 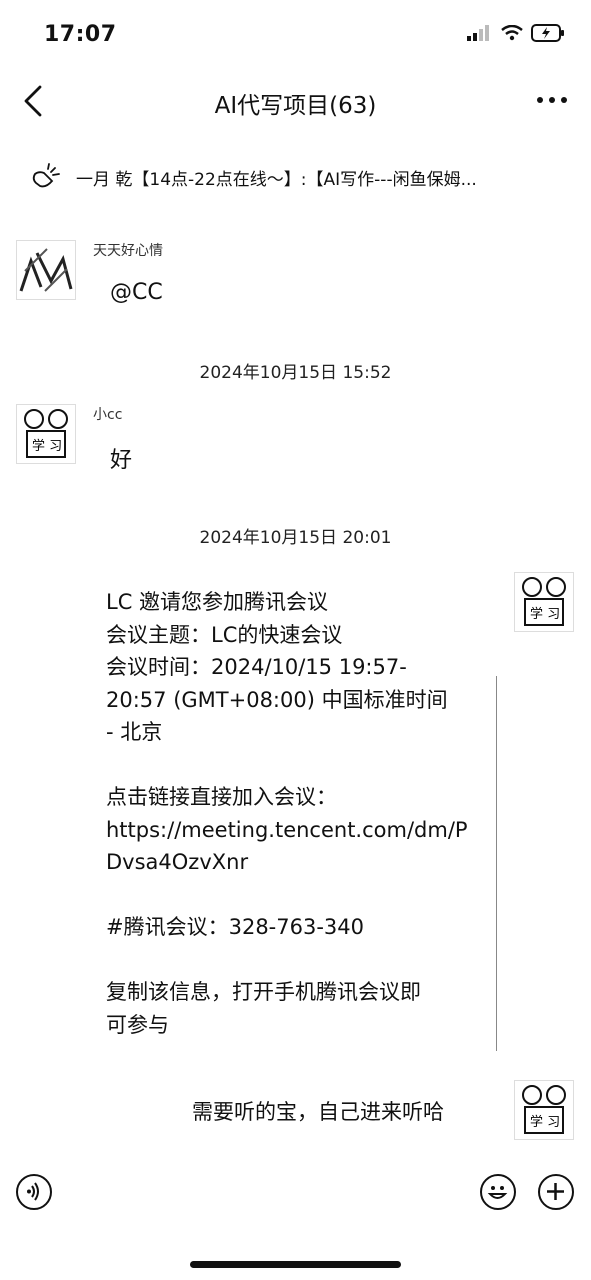 I want to click on emoji-button, so click(x=498, y=1192).